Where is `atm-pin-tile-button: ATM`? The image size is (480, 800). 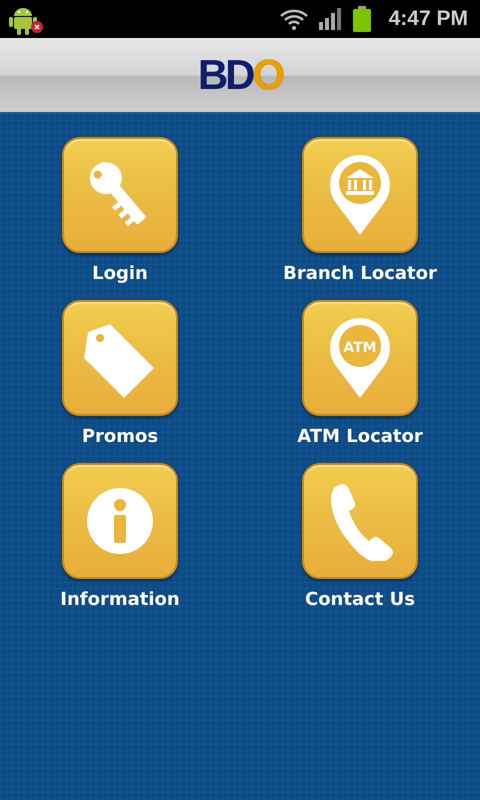
atm-pin-tile-button: ATM is located at coordinates (360, 358).